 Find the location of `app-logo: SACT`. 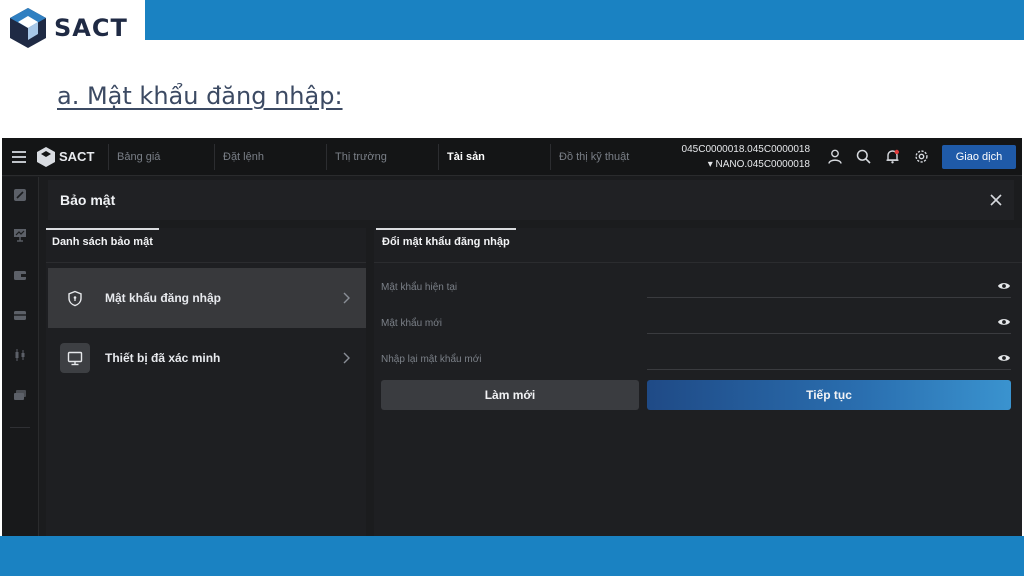

app-logo: SACT is located at coordinates (72, 157).